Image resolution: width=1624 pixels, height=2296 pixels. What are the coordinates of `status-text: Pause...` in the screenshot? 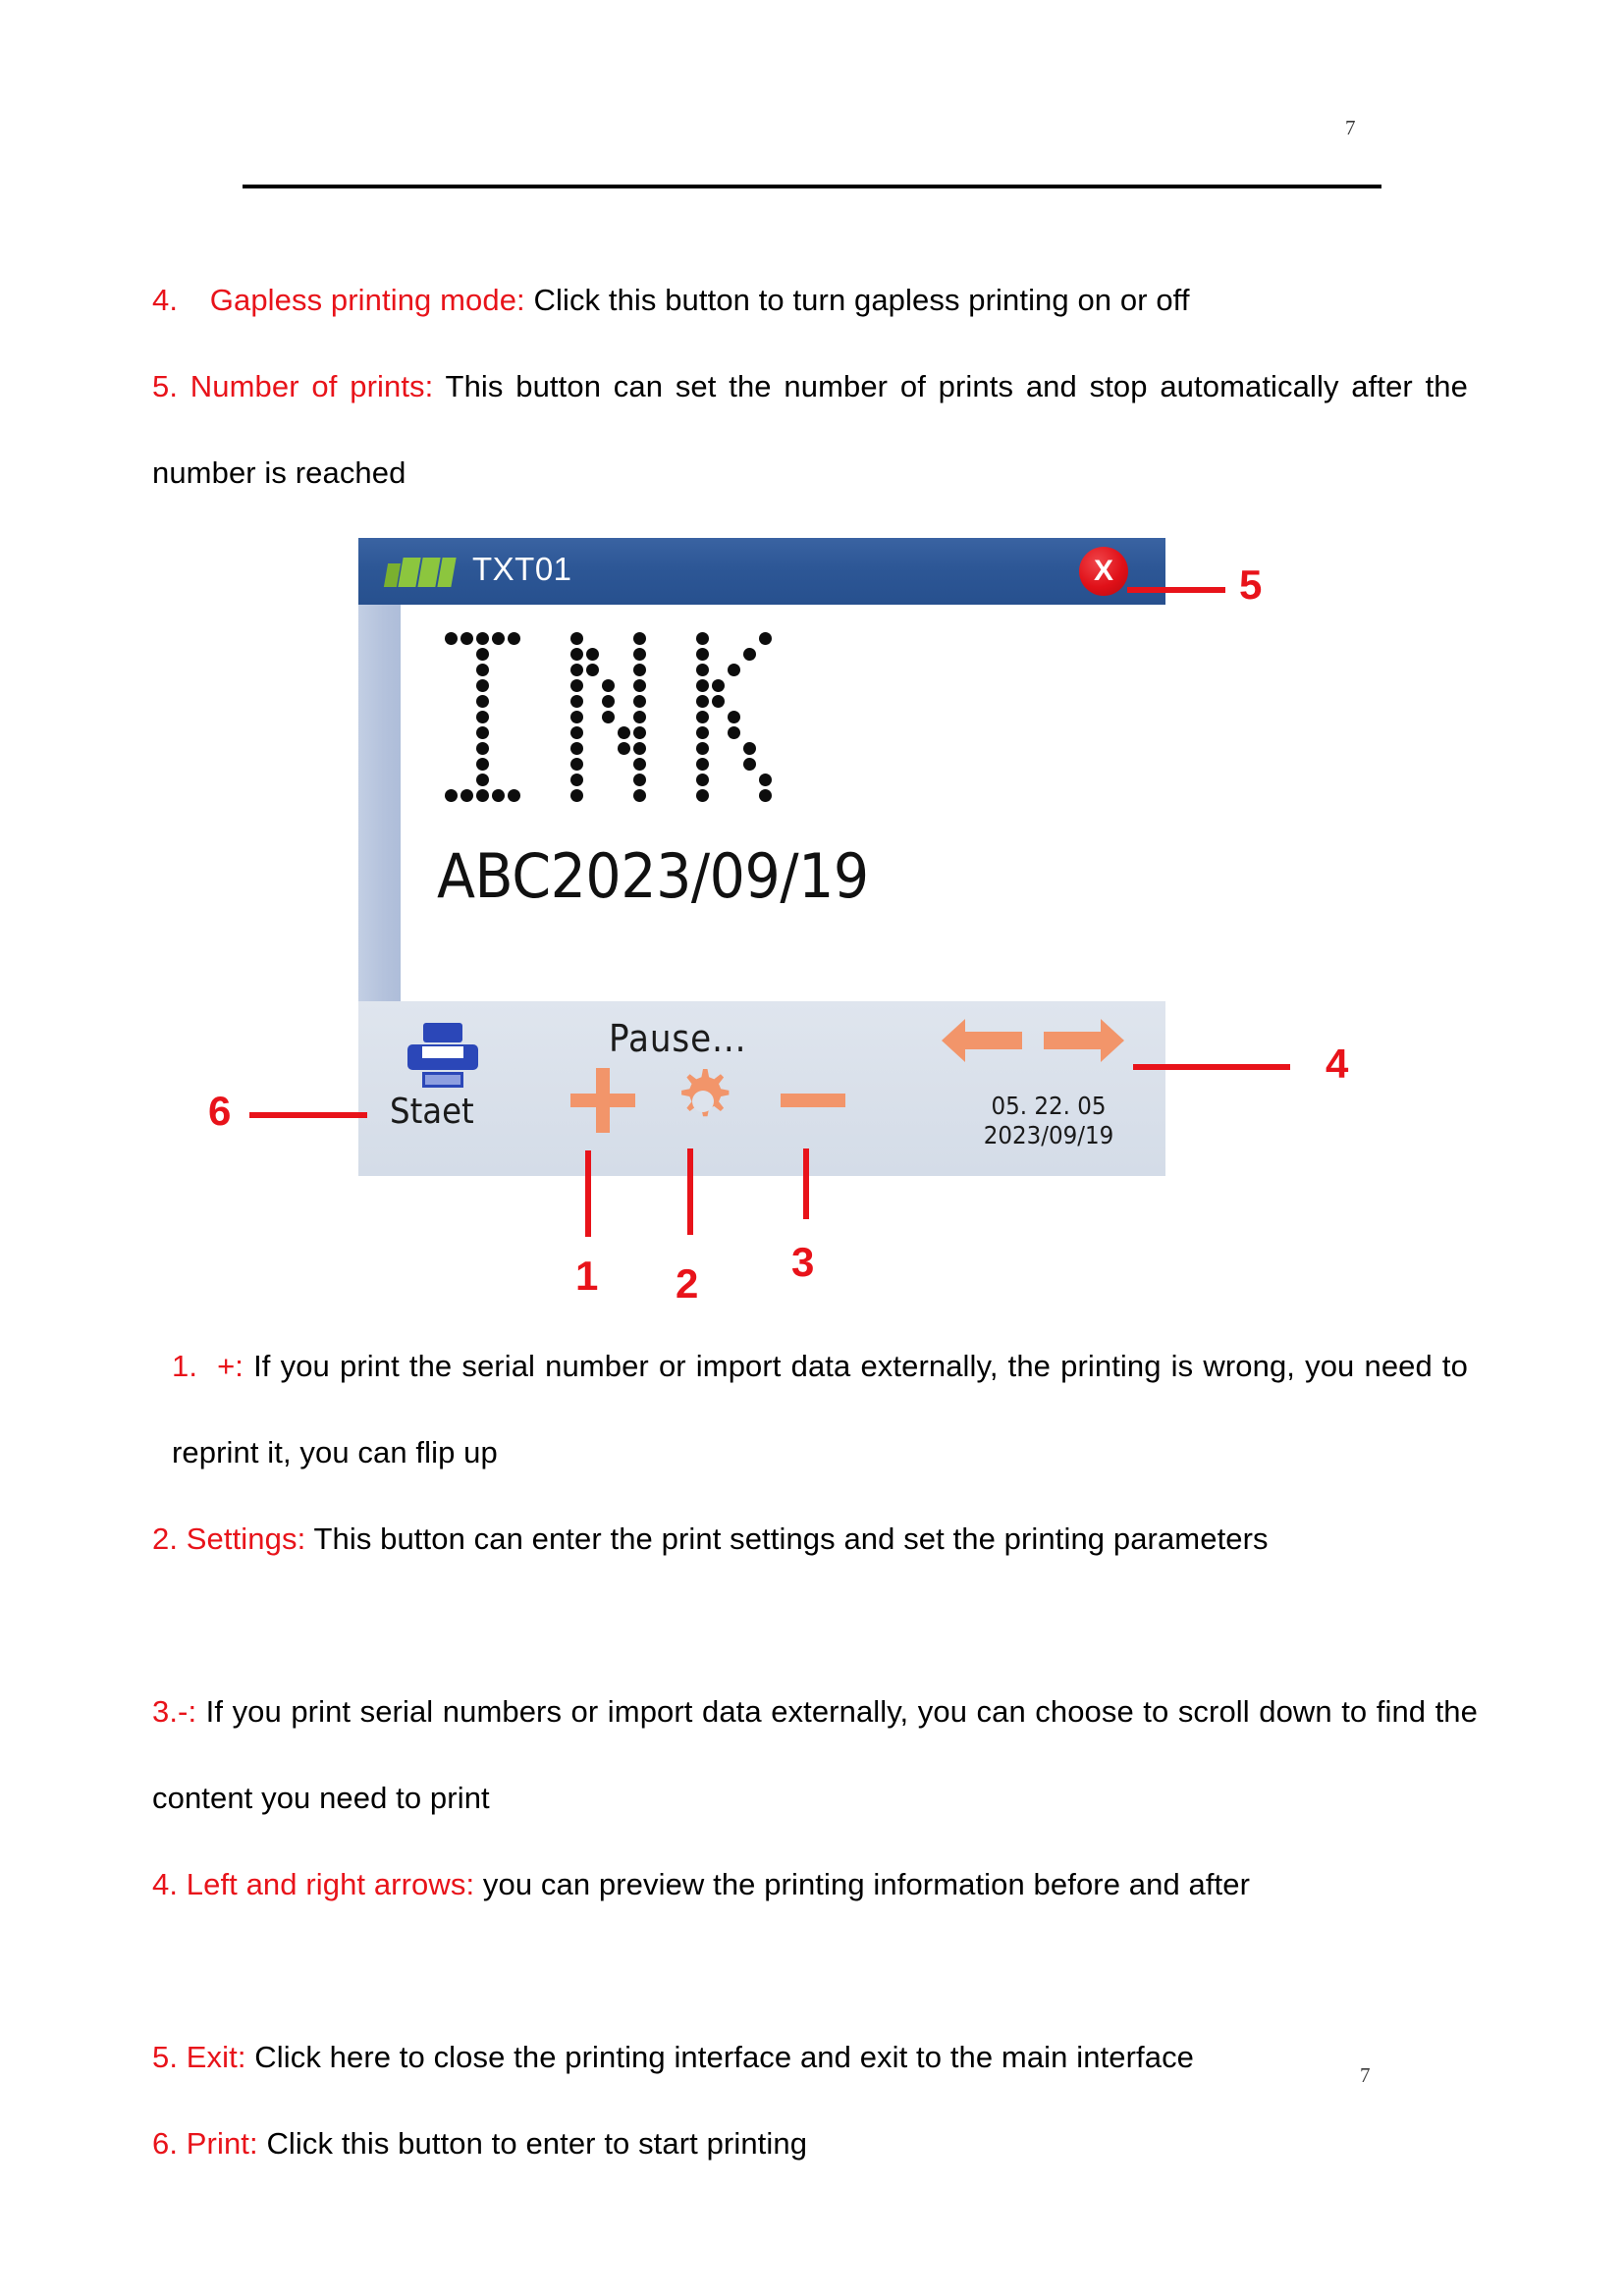 It's located at (678, 1039).